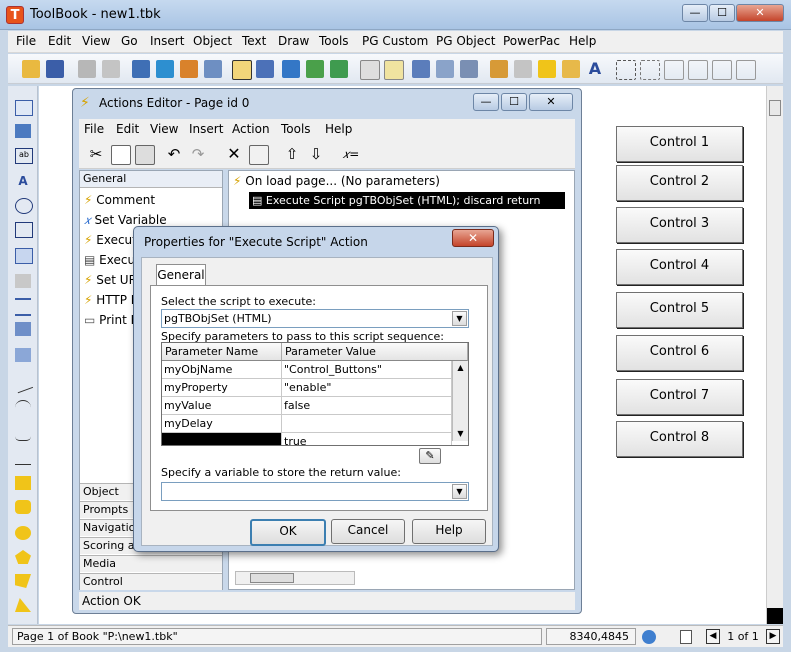 Image resolution: width=791 pixels, height=652 pixels. Describe the element at coordinates (31, 69) in the screenshot. I see `open-icon` at that location.